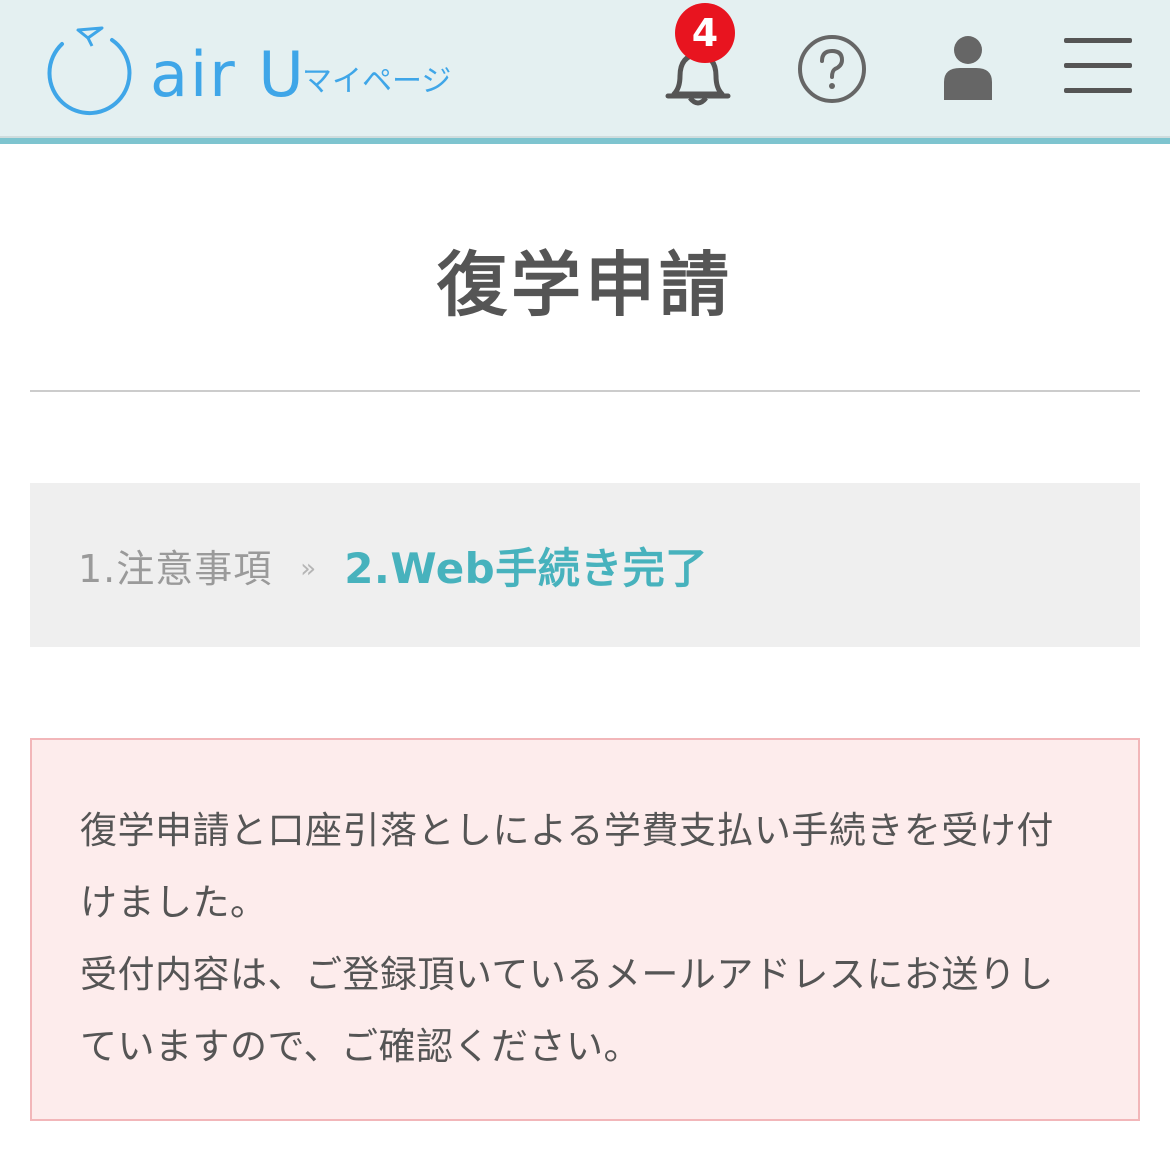 The height and width of the screenshot is (1161, 1170). Describe the element at coordinates (585, 72) in the screenshot. I see `app-header: air U マイページ 4` at that location.